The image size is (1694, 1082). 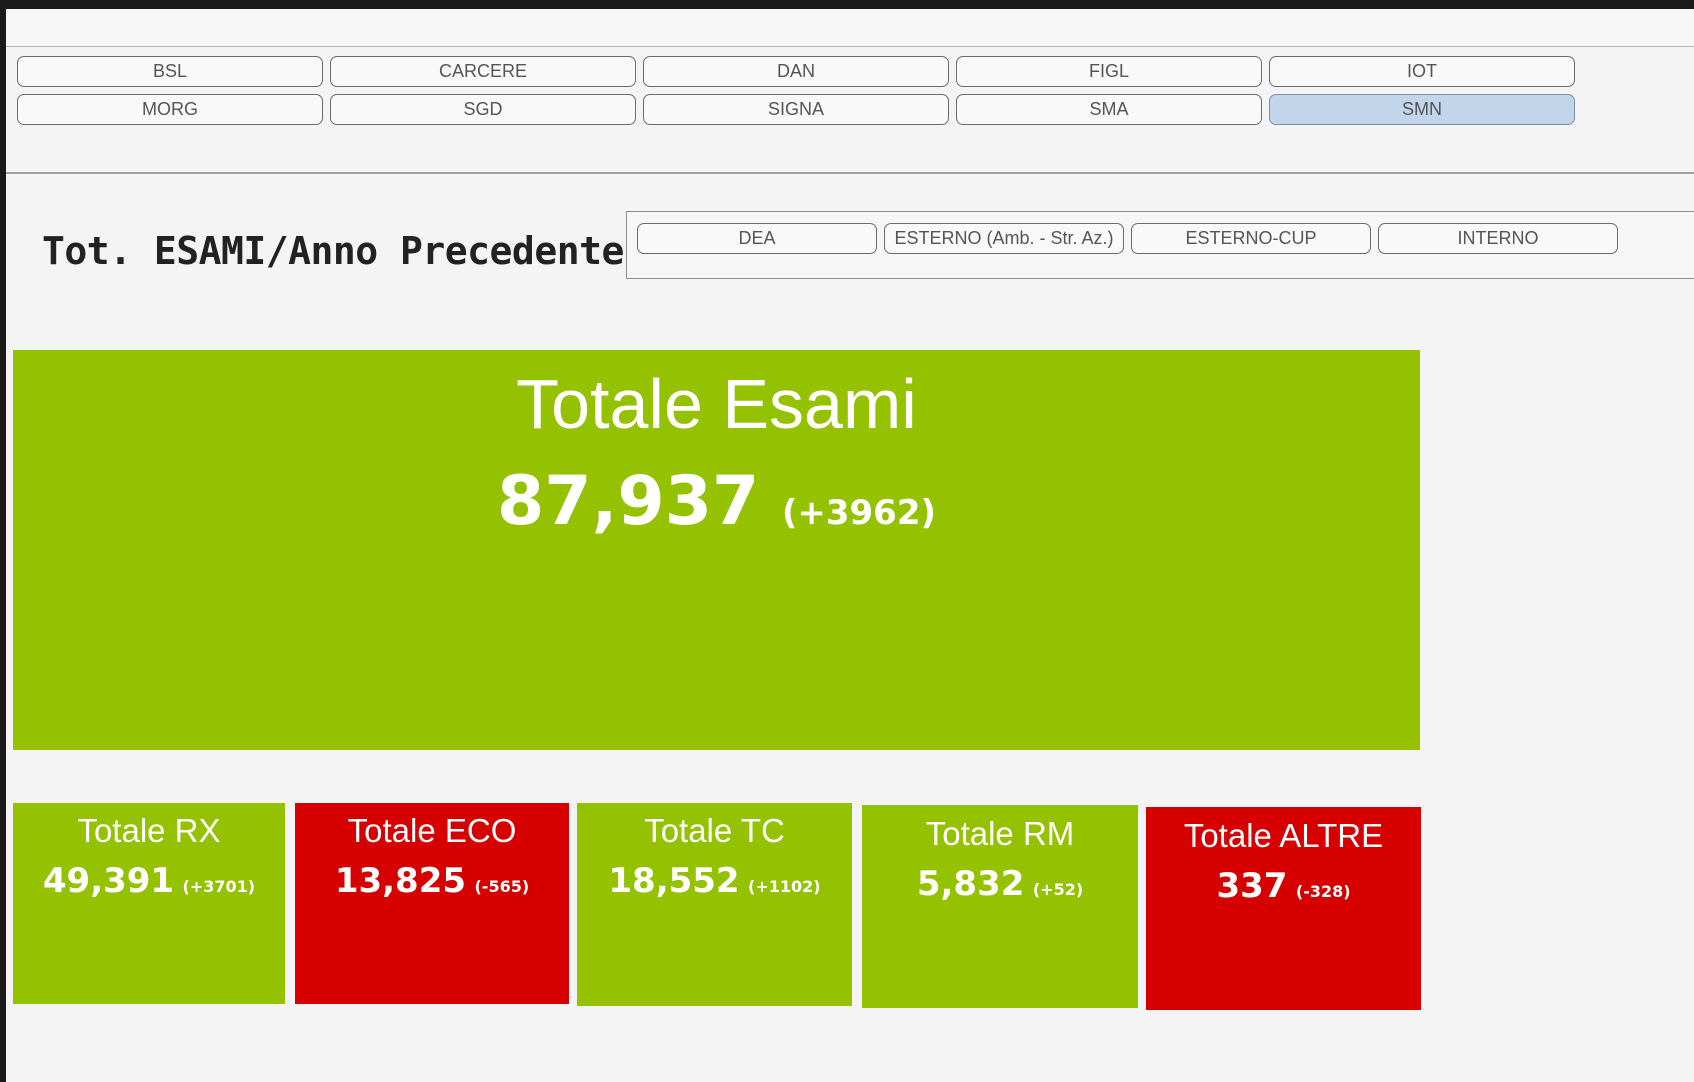 I want to click on kpi-value-row: 18,552 (+1102), so click(x=714, y=881).